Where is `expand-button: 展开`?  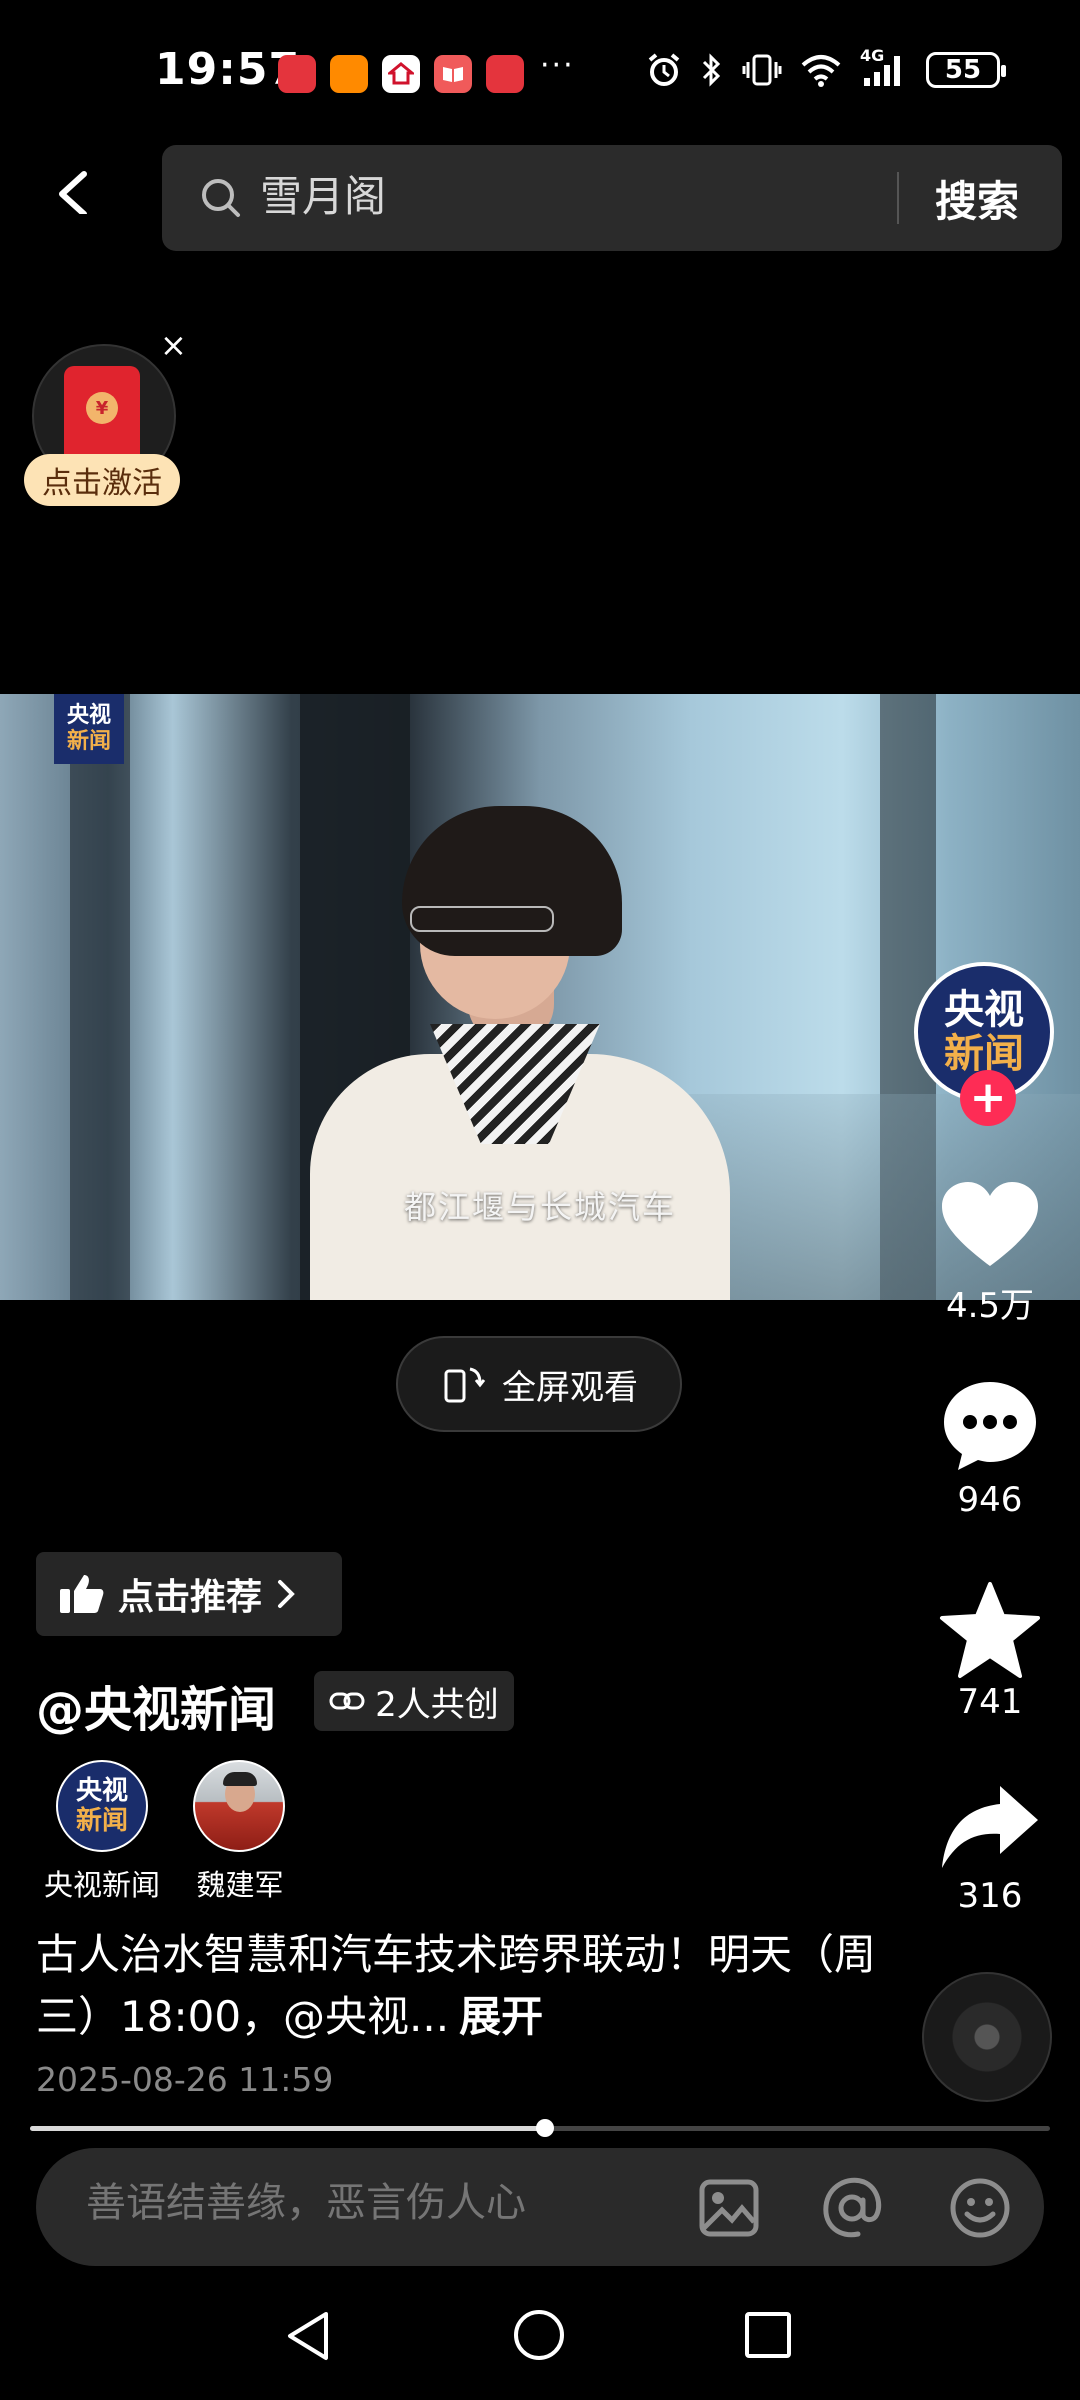 expand-button: 展开 is located at coordinates (501, 2016).